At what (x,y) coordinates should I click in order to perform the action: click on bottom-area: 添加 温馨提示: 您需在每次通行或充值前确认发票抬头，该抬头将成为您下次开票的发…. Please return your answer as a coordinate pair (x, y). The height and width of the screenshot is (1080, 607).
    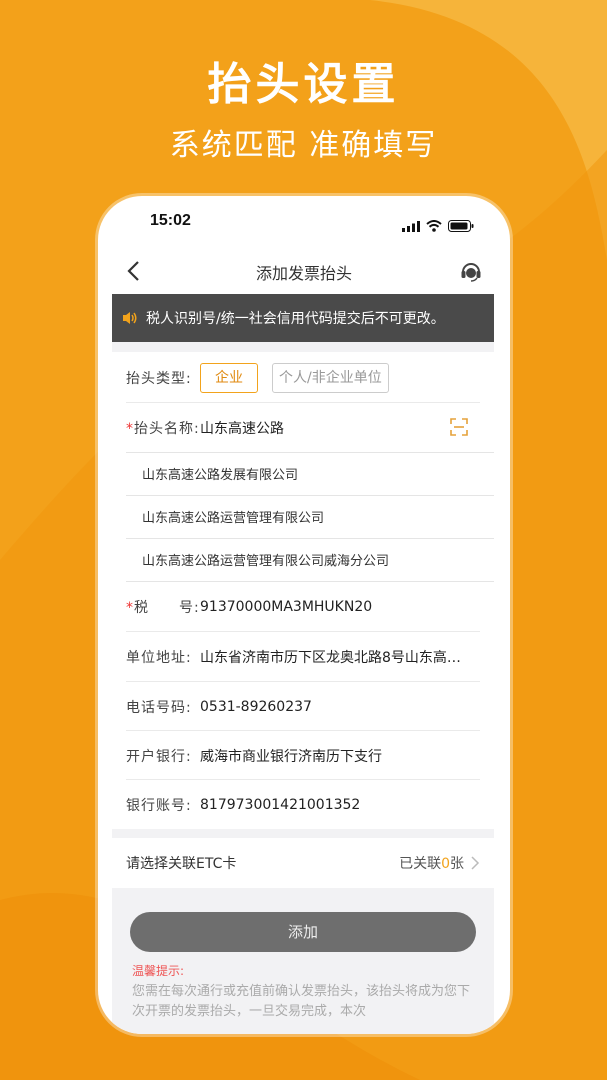
    Looking at the image, I should click on (303, 961).